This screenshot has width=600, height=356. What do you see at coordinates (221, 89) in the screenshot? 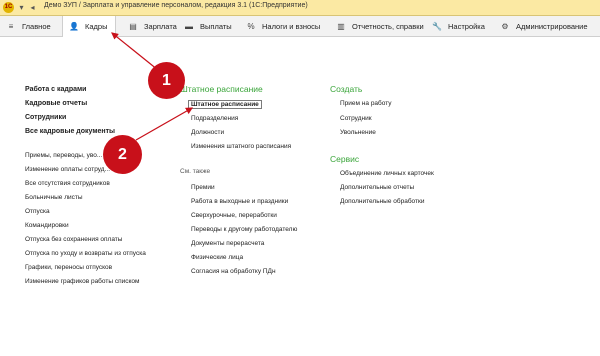
I see `section-title-staffing: Штатное расписание` at bounding box center [221, 89].